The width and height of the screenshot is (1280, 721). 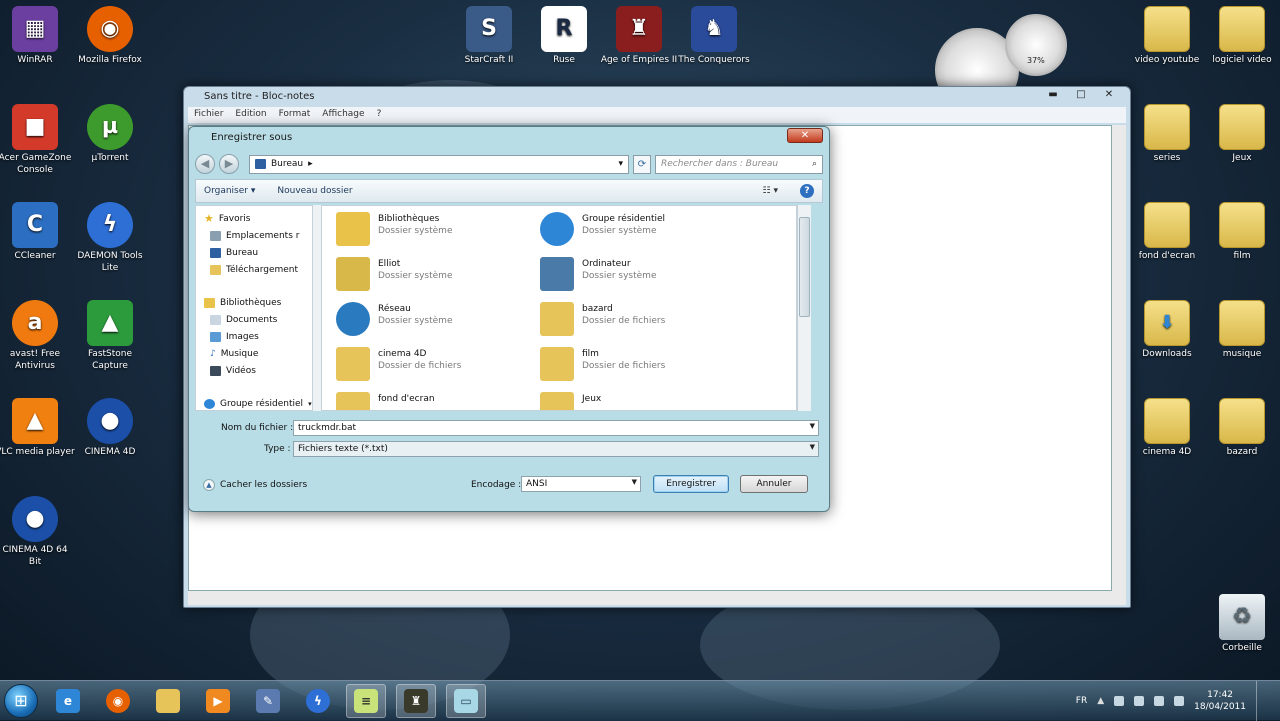 What do you see at coordinates (1119, 358) in the screenshot?
I see `notepad-vertical-scrollbar` at bounding box center [1119, 358].